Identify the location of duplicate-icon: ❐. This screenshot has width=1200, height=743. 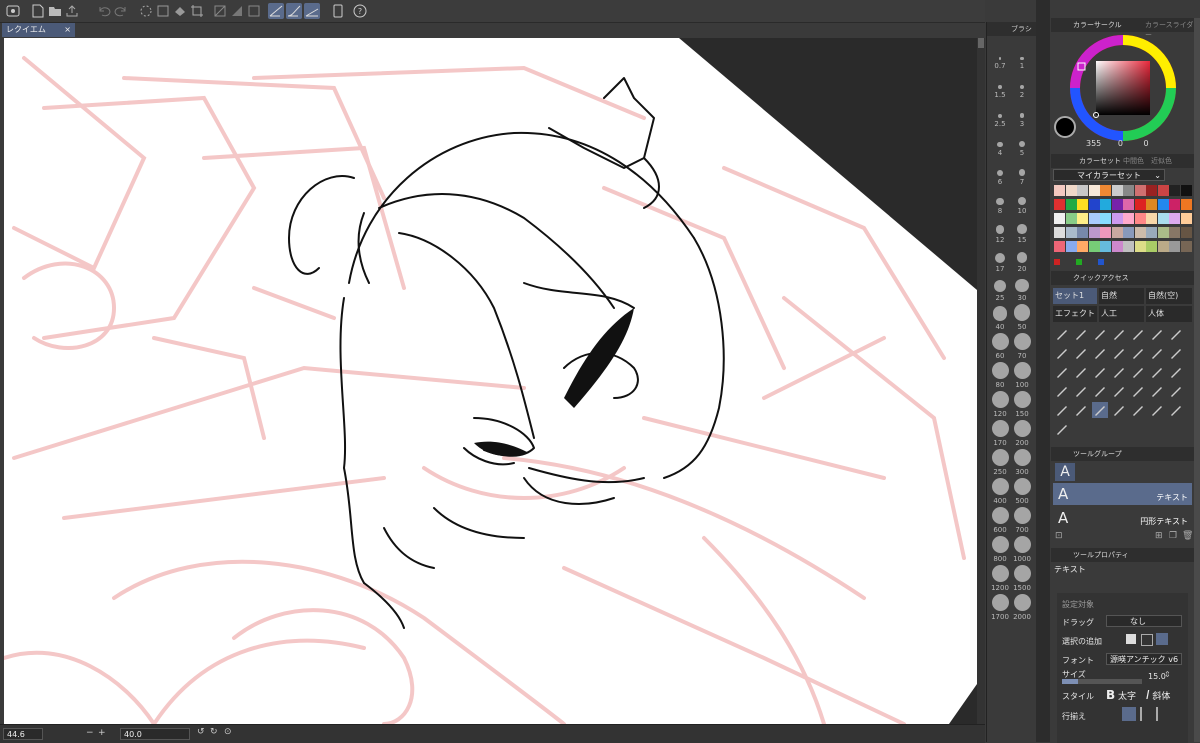
(1173, 536).